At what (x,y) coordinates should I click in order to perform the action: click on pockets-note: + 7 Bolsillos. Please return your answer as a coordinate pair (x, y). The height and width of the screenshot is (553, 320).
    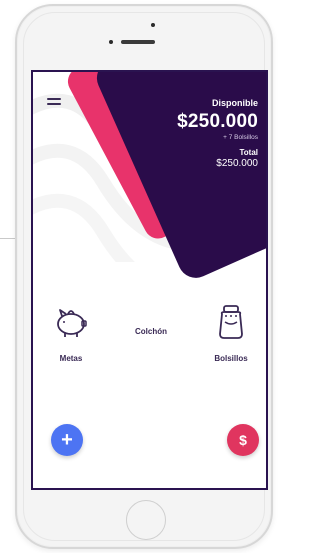
    Looking at the image, I should click on (240, 137).